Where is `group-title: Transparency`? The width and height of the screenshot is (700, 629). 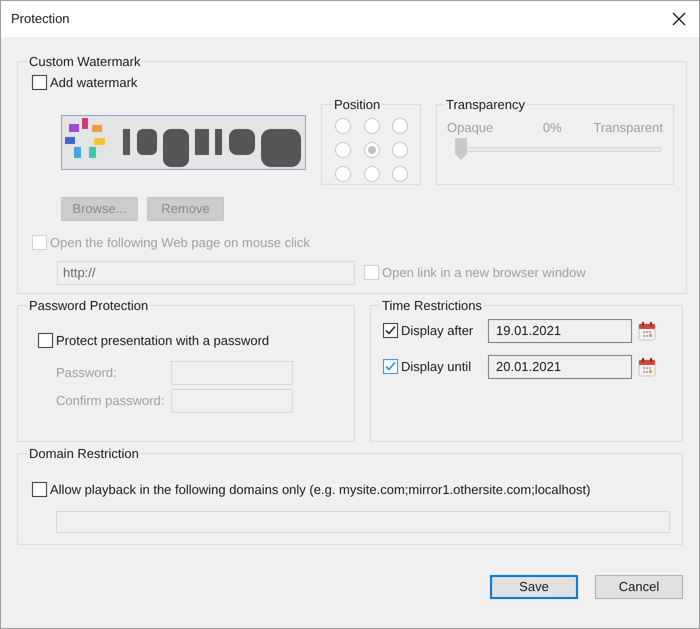
group-title: Transparency is located at coordinates (485, 105).